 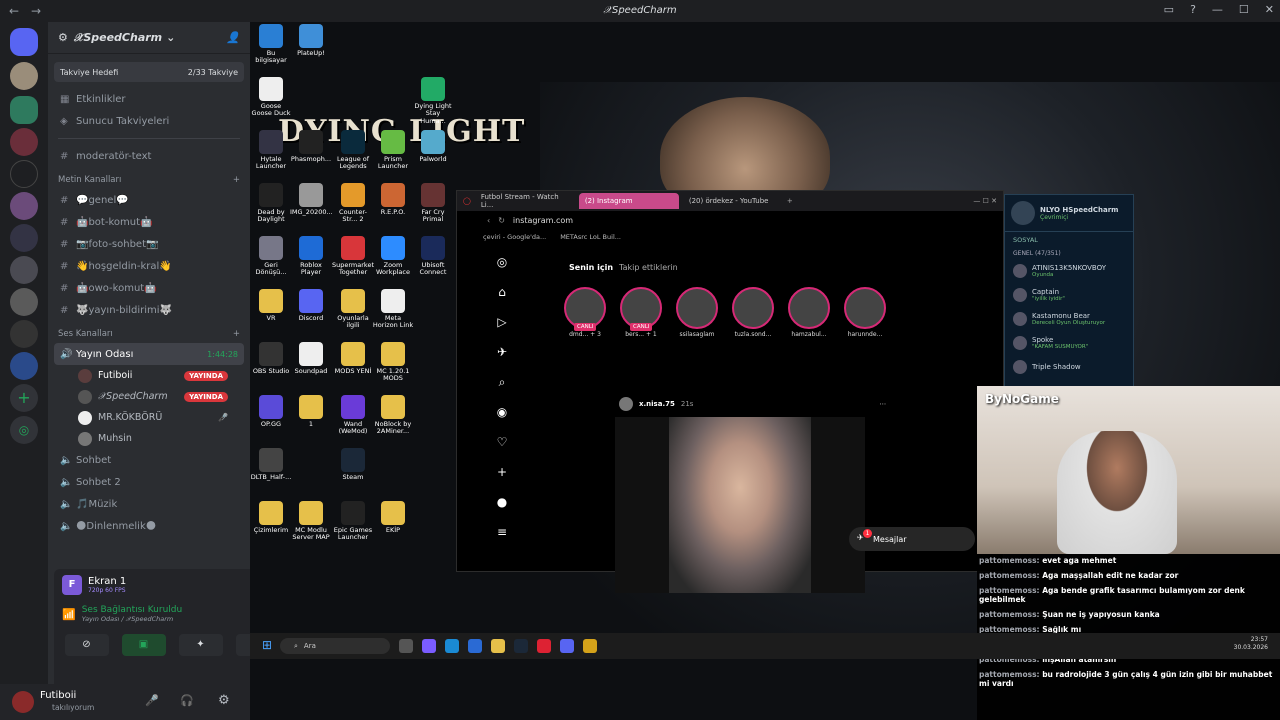 I want to click on taskbar-clock: 23:57 30.03.2026, so click(x=1251, y=644).